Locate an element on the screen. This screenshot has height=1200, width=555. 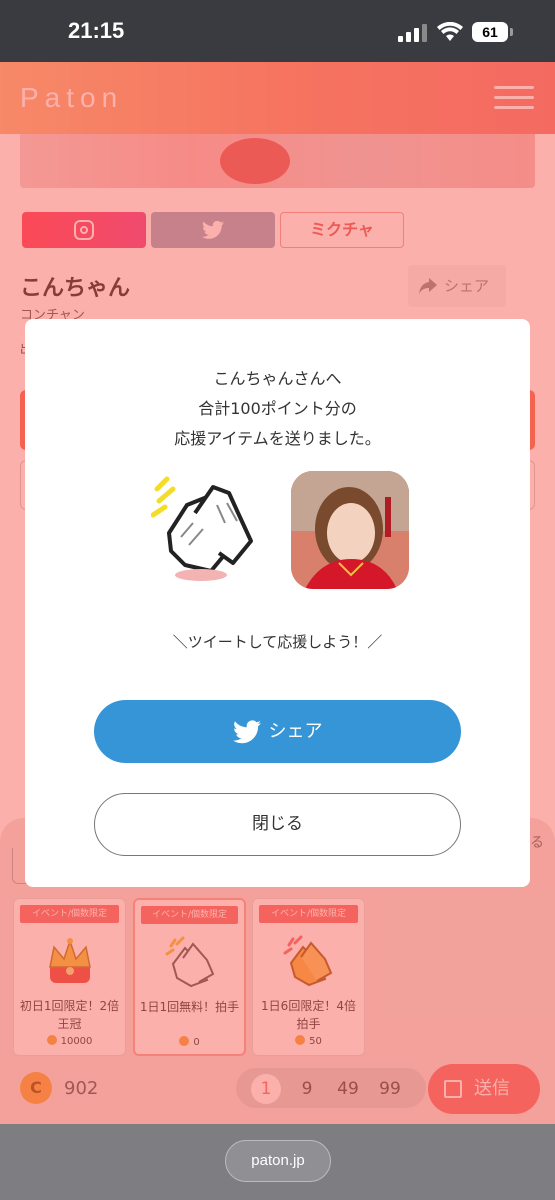
modal-message-line1: こんちゃんさんへ is located at coordinates (277, 378).